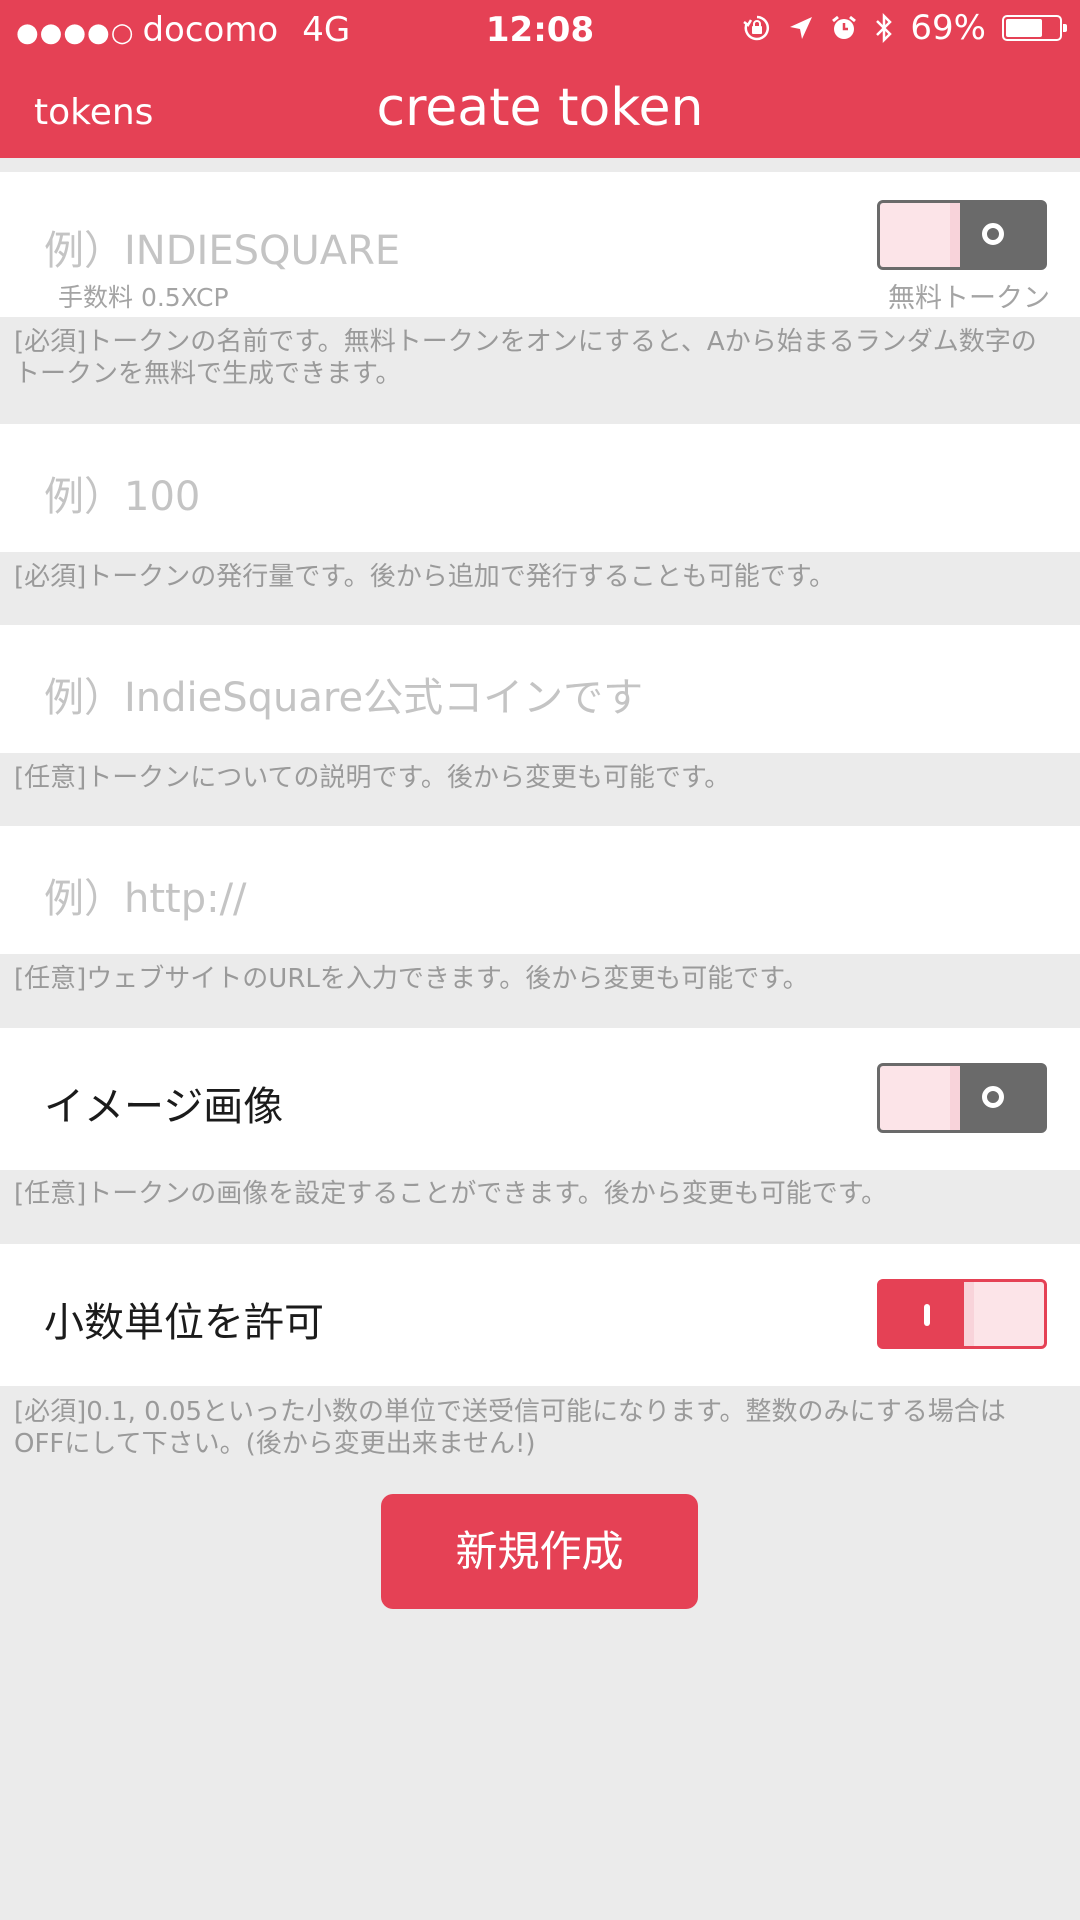  What do you see at coordinates (540, 890) in the screenshot?
I see `website-row: 例）http://` at bounding box center [540, 890].